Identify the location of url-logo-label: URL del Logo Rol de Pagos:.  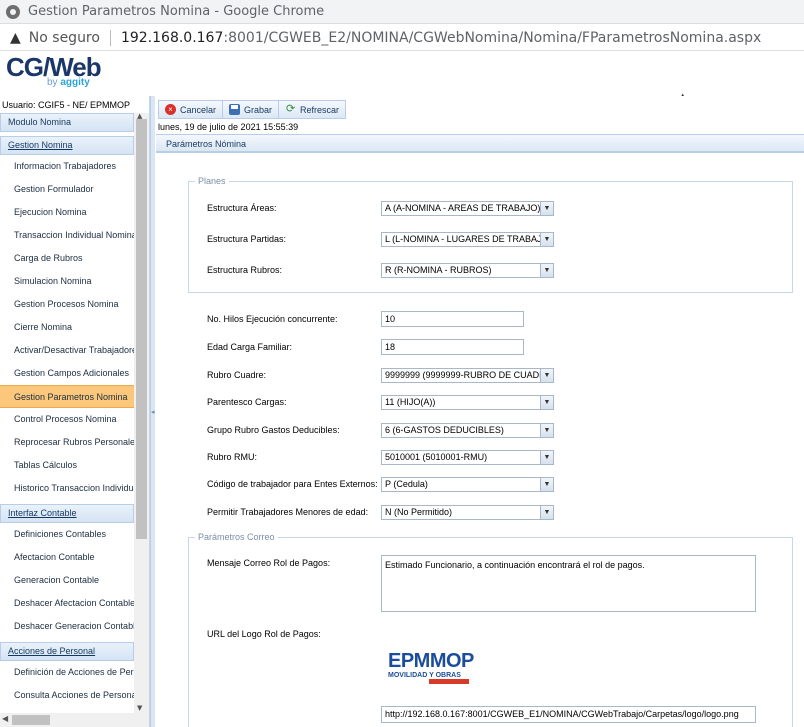
(264, 634).